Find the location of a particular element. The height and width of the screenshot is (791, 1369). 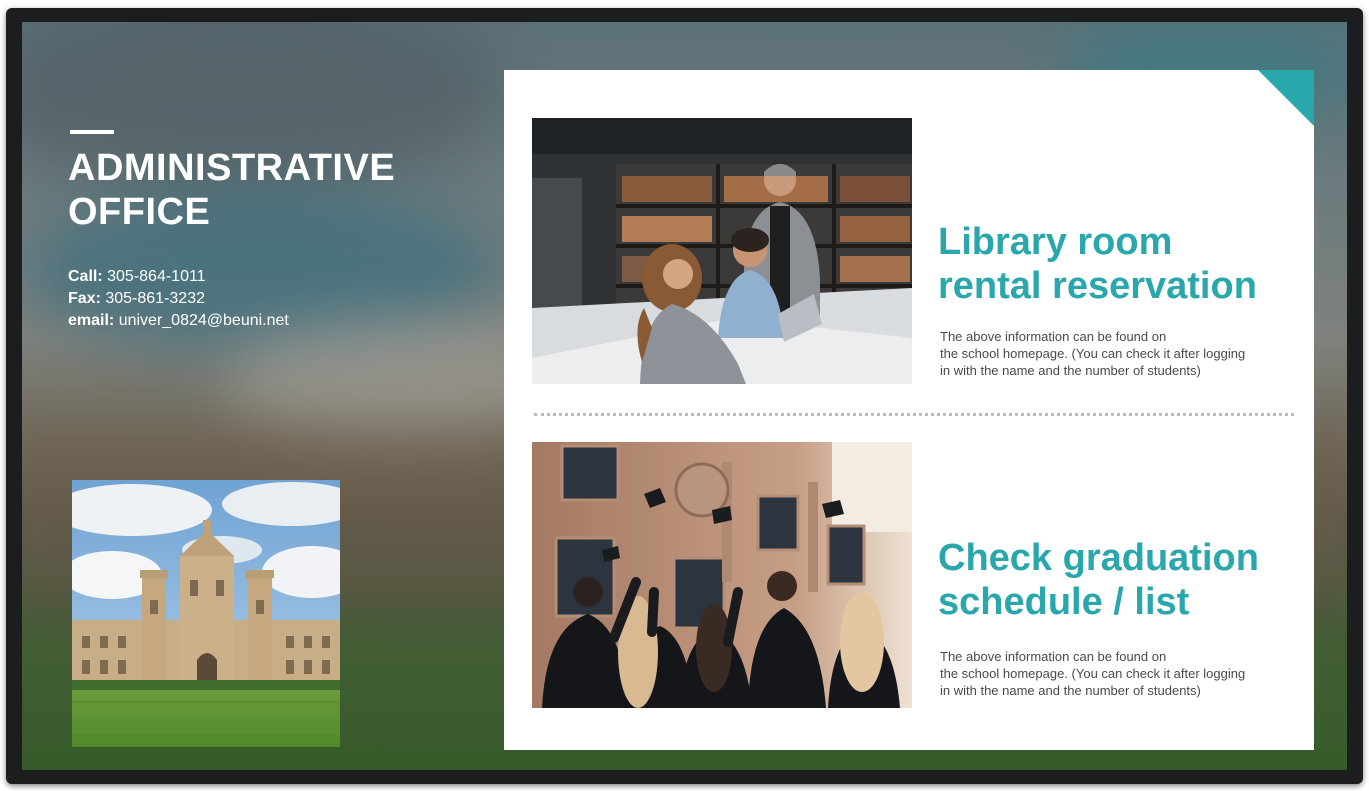

graduation-heading: Check graduation schedule / list is located at coordinates (1098, 580).